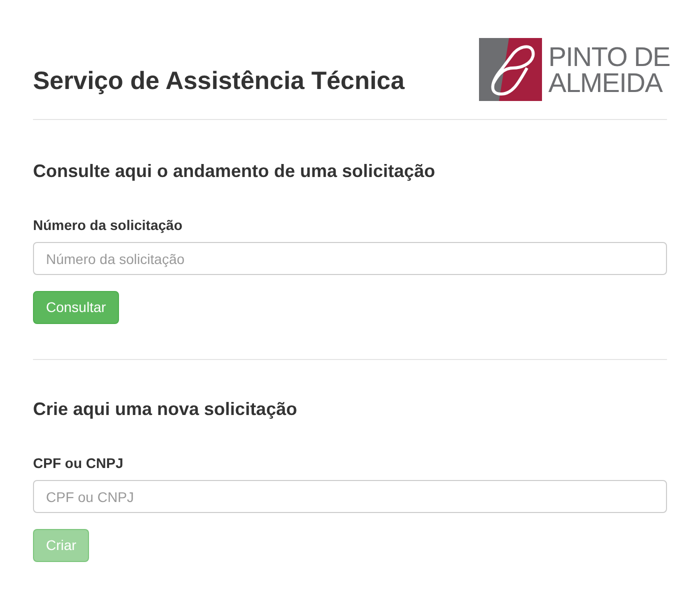  Describe the element at coordinates (350, 258) in the screenshot. I see `input-field: Número da solicitação` at that location.